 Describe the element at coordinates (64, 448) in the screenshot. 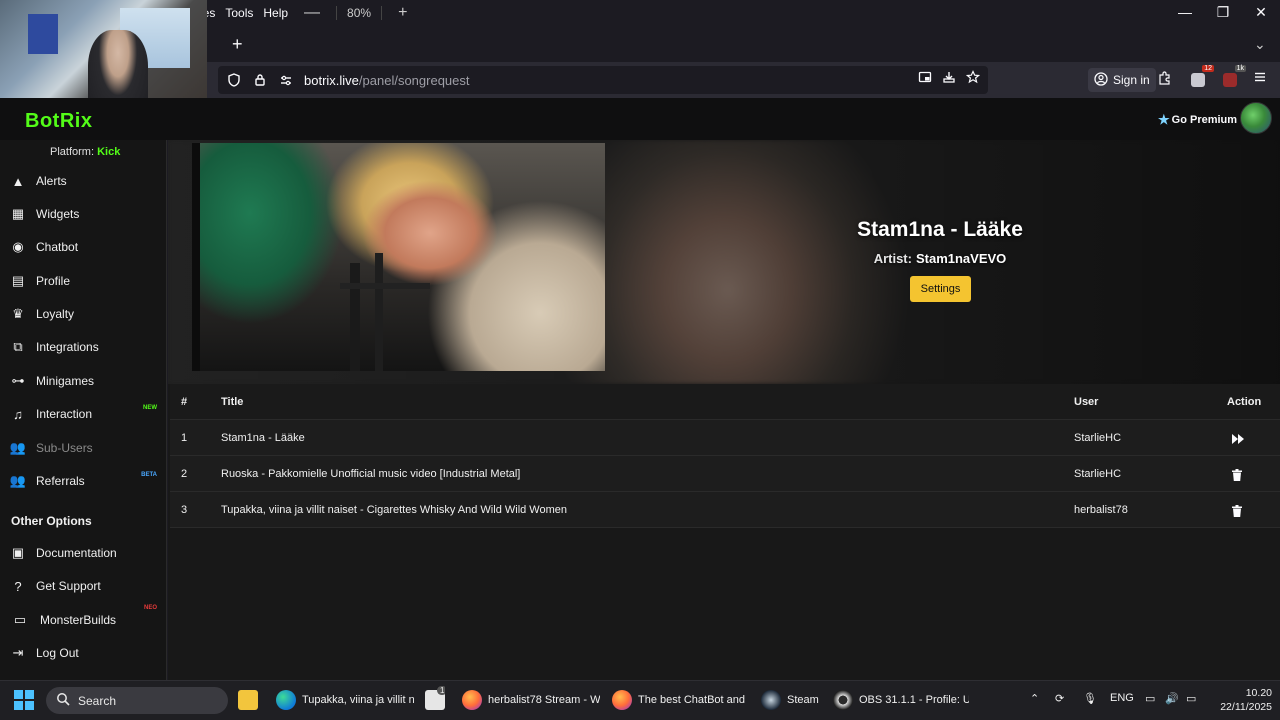

I see `sidebar-item-label: Sub-Users` at that location.